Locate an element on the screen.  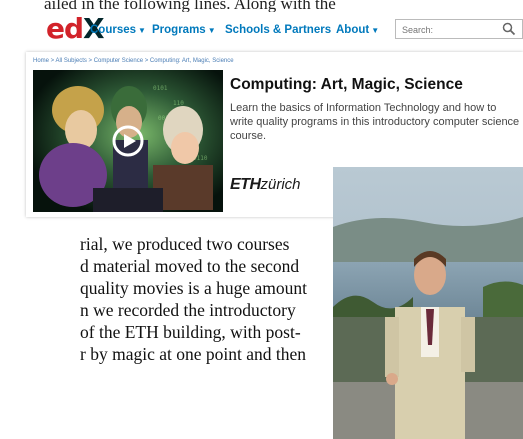
eth-logo-bold: ETH is located at coordinates (245, 184).